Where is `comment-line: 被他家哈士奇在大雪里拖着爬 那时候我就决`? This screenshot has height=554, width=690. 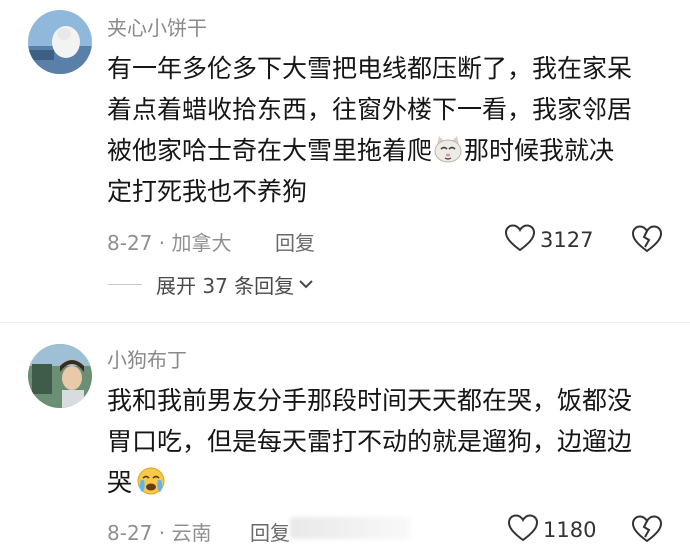
comment-line: 被他家哈士奇在大雪里拖着爬 那时候我就决 is located at coordinates (387, 150).